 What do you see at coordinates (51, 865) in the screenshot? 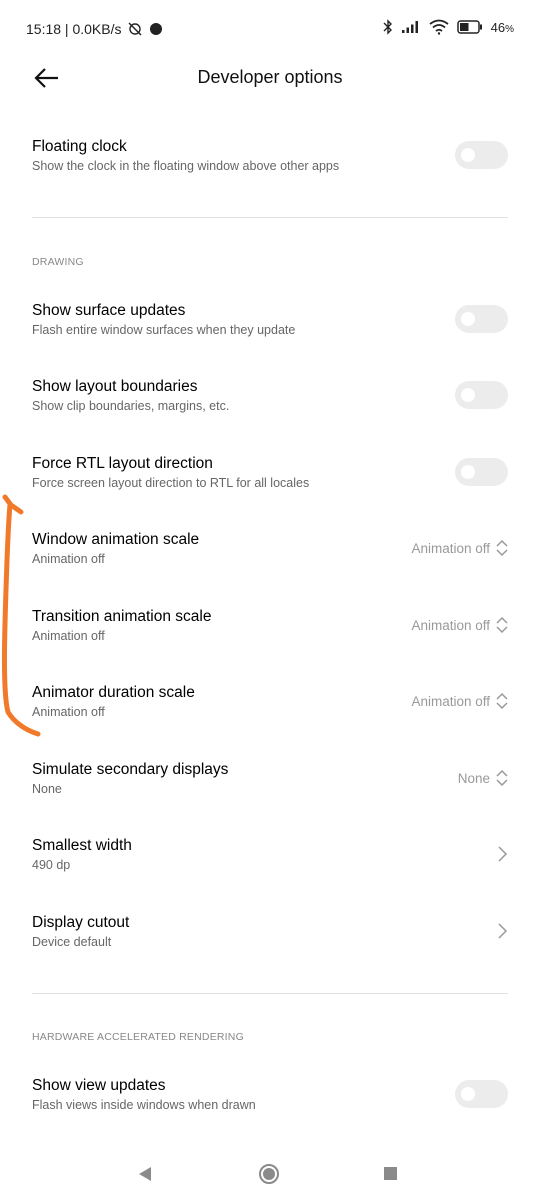
I see `smallest-width-subtitle: 490 dp` at bounding box center [51, 865].